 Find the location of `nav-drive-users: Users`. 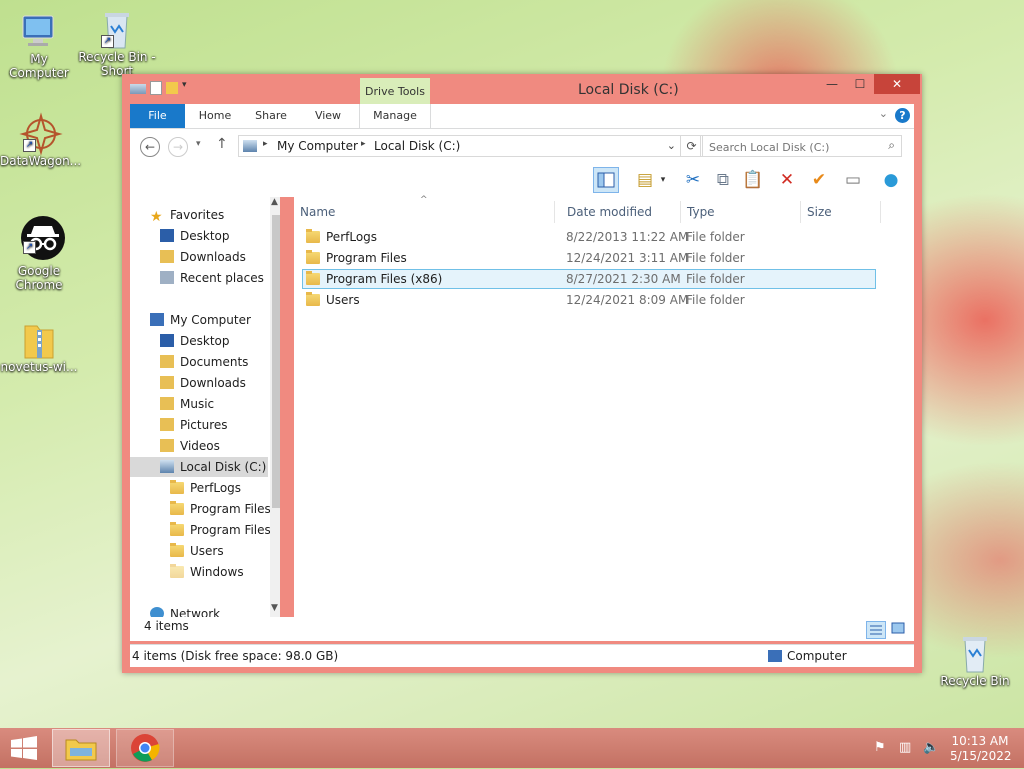

nav-drive-users: Users is located at coordinates (197, 551).